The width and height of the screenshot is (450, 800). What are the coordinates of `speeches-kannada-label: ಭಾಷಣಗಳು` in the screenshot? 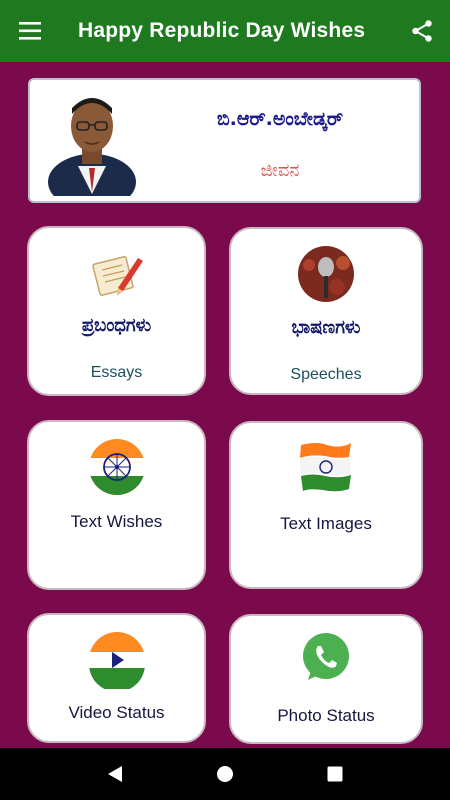 It's located at (326, 327).